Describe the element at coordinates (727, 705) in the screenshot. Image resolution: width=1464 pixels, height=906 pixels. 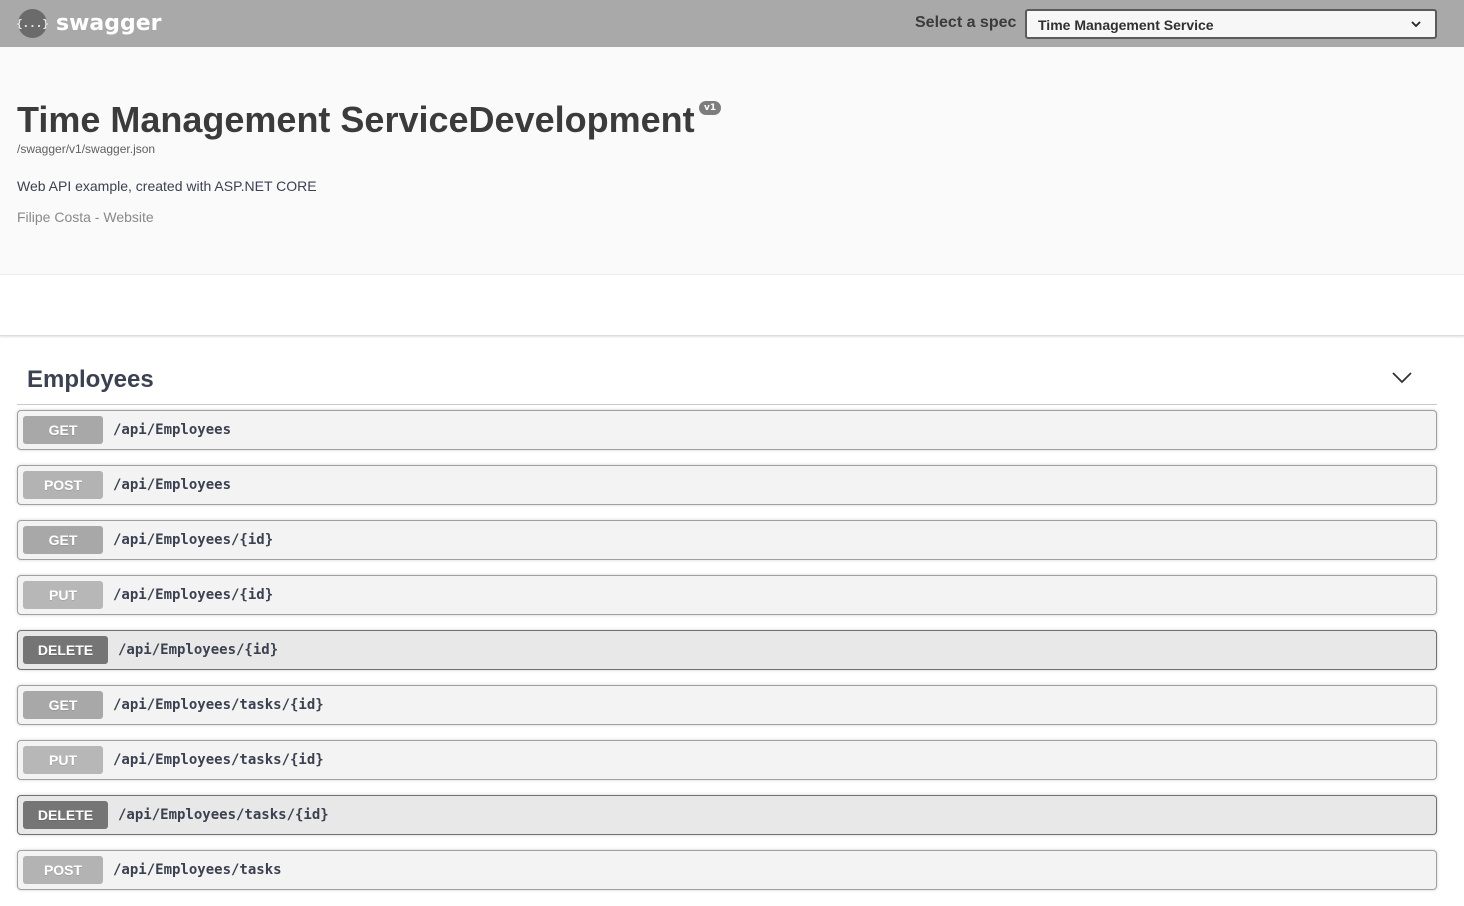
I see `operation-row: GET/api/Employees/tasks/{id}` at that location.